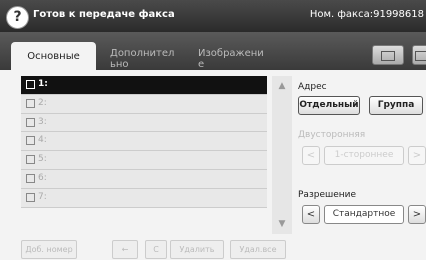 The width and height of the screenshot is (426, 260). I want to click on job-status-button, so click(388, 55).